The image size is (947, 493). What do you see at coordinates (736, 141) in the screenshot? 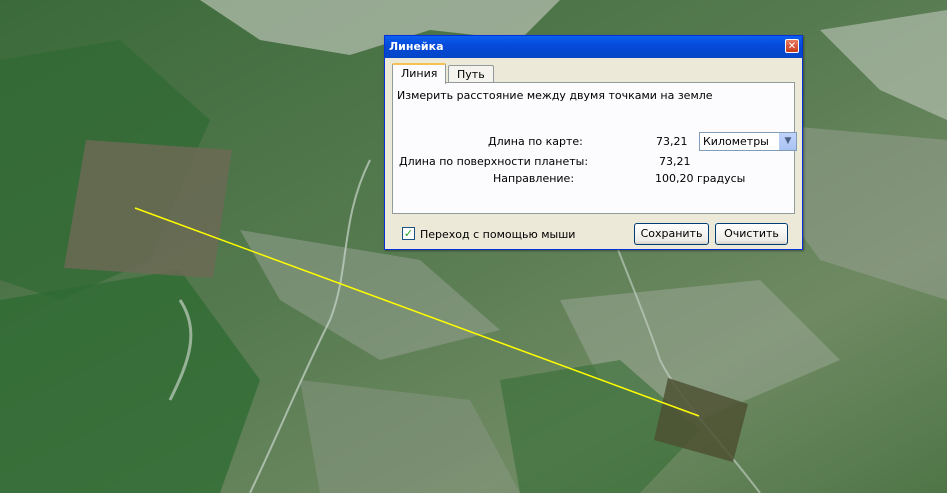
I see `units-selected-value: Километры` at bounding box center [736, 141].